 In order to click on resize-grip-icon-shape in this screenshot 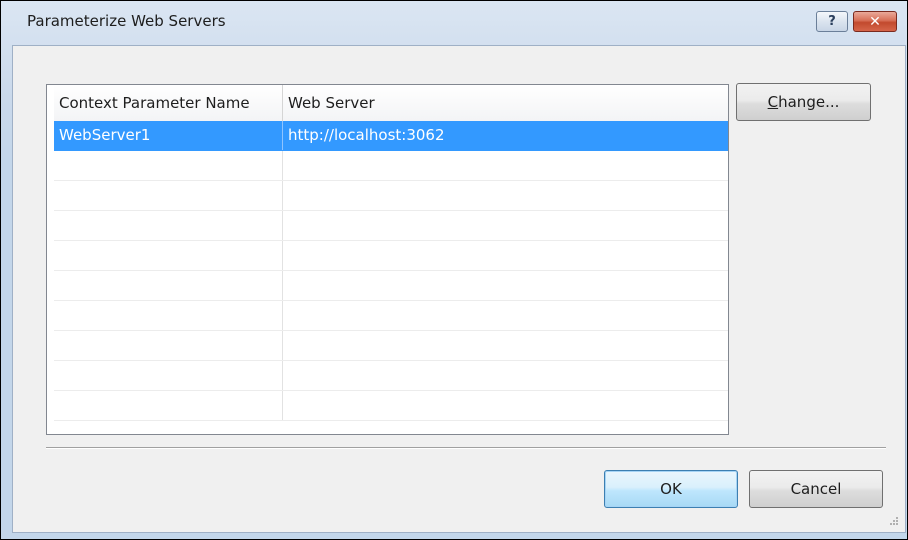, I will do `click(894, 521)`.